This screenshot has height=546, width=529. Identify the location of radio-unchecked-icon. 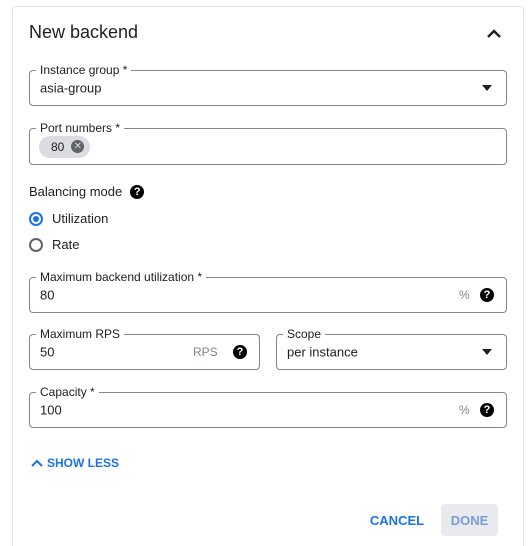
(36, 244).